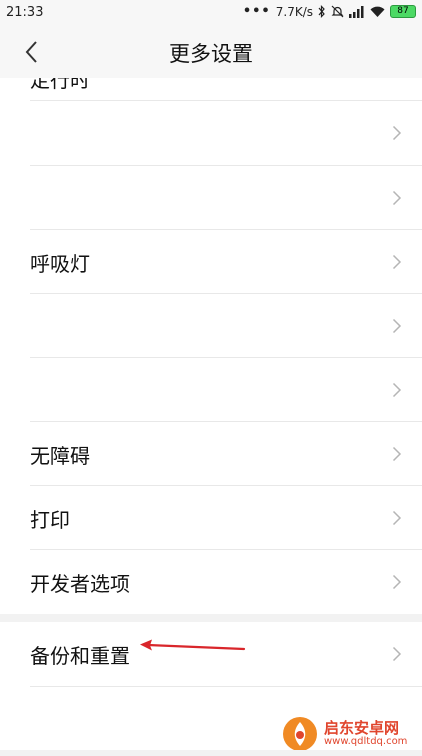 This screenshot has height=756, width=422. I want to click on annotation-arrow-icon, so click(193, 645).